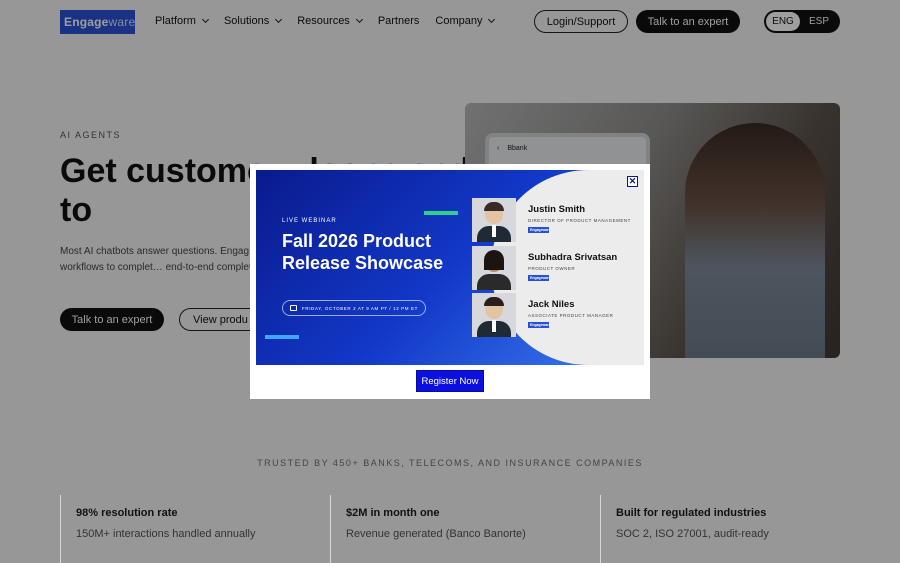  Describe the element at coordinates (632, 181) in the screenshot. I see `close-icon: ✕` at that location.